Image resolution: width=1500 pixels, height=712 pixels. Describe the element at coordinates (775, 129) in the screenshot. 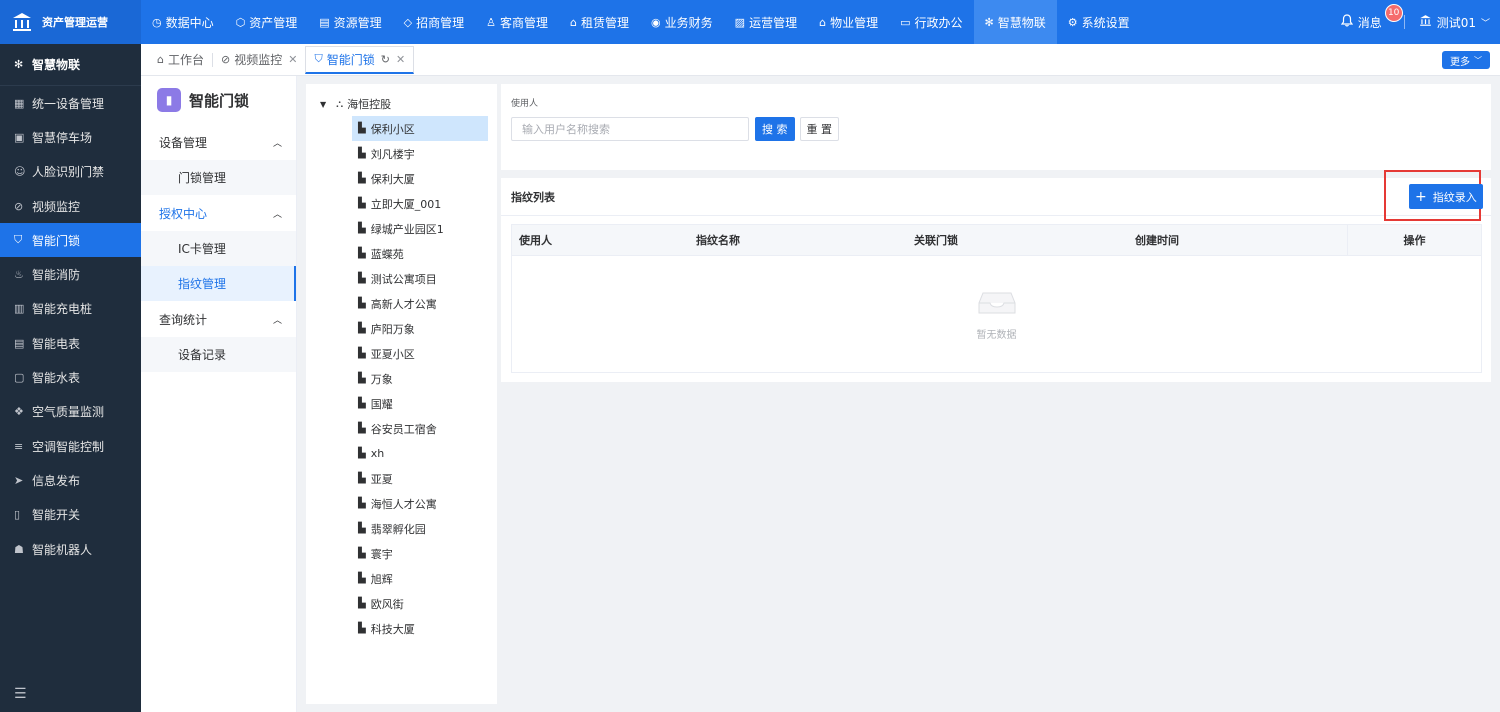

I see `search-button: 搜 索` at that location.